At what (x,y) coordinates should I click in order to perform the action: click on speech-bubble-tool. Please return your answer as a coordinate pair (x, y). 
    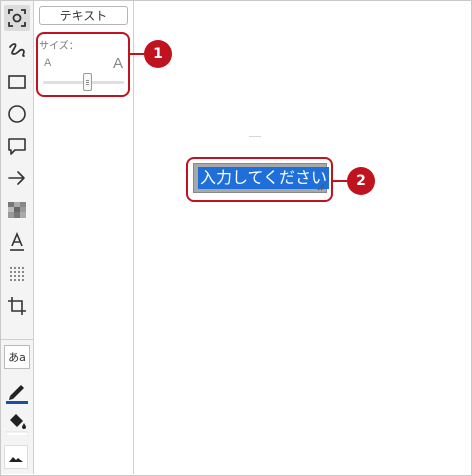
    Looking at the image, I should click on (17, 146).